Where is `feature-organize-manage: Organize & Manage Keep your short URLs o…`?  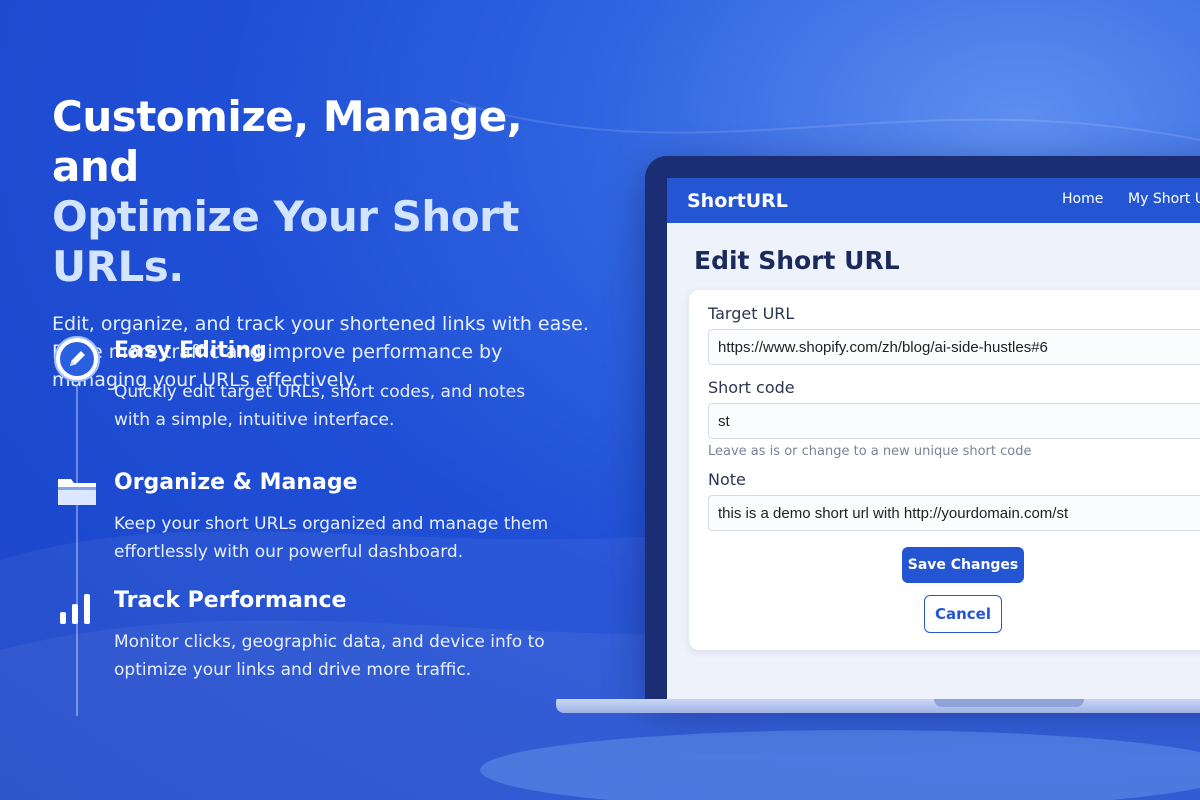 feature-organize-manage: Organize & Manage Keep your short URLs o… is located at coordinates (312, 528).